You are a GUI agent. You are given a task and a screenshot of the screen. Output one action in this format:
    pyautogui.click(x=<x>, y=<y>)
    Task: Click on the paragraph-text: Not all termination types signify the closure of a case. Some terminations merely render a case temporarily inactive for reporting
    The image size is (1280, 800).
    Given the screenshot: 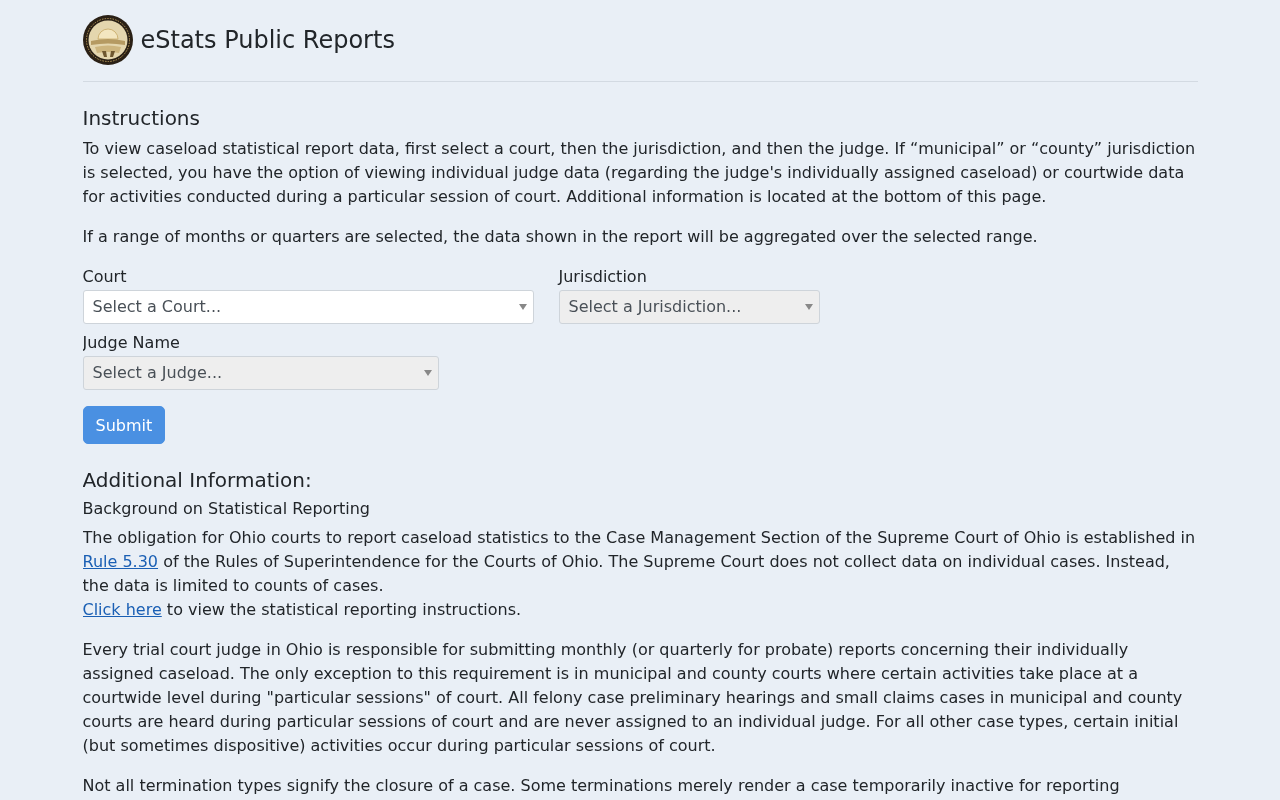 What is the action you would take?
    pyautogui.click(x=601, y=786)
    